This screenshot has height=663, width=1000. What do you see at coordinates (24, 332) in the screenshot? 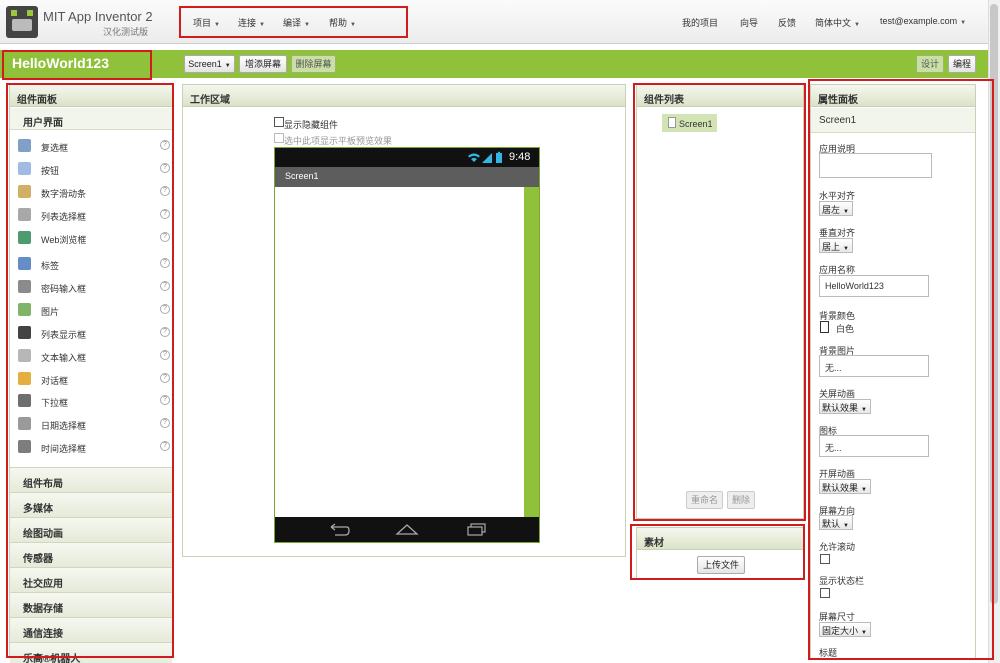
I see `listview-icon` at bounding box center [24, 332].